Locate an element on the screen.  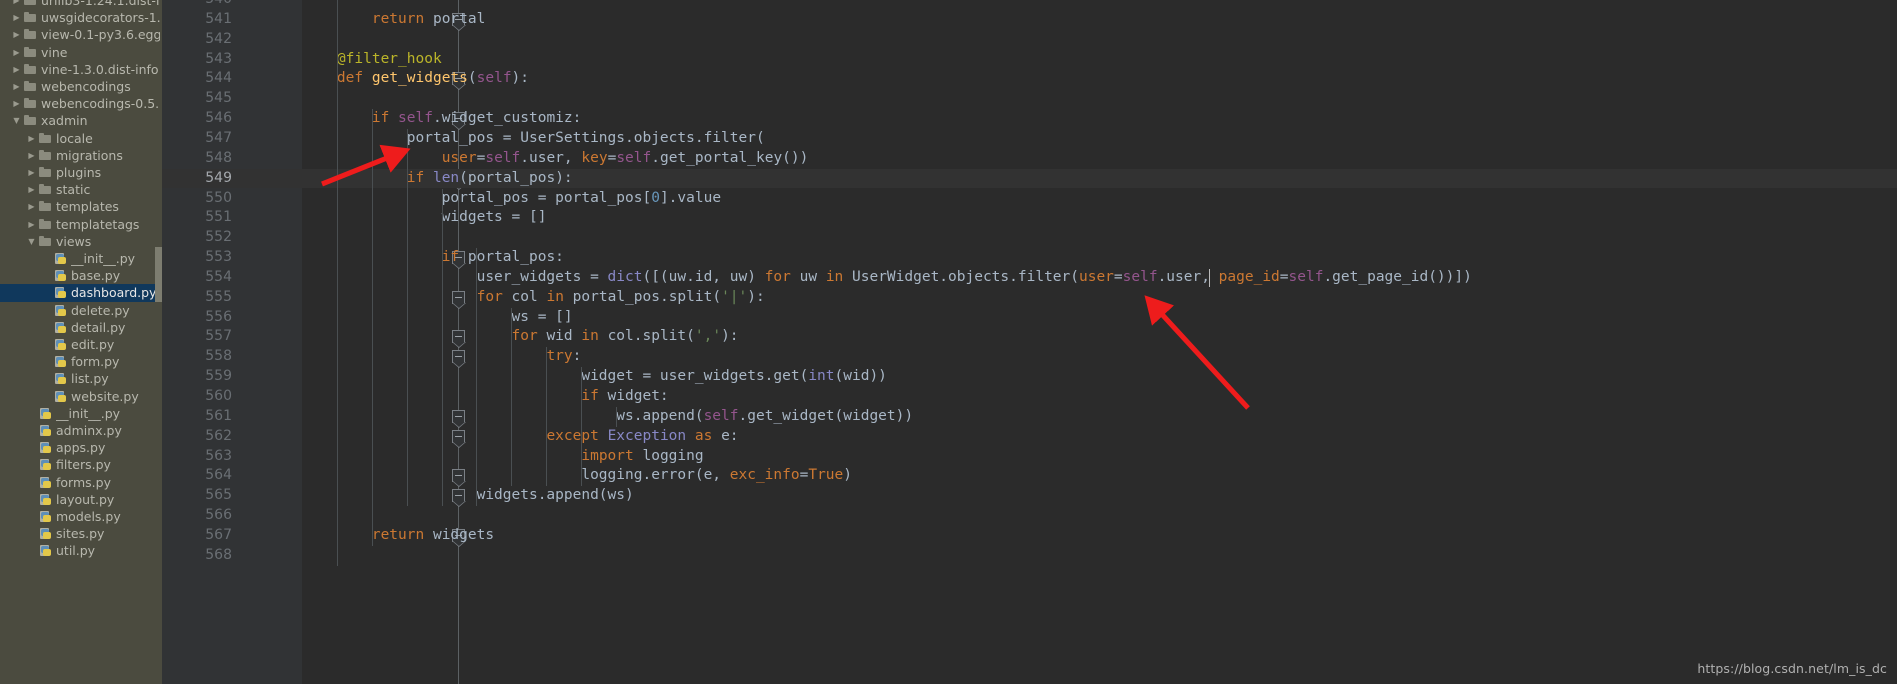
tree-item-plugins: ▶ plugins is located at coordinates (81, 172).